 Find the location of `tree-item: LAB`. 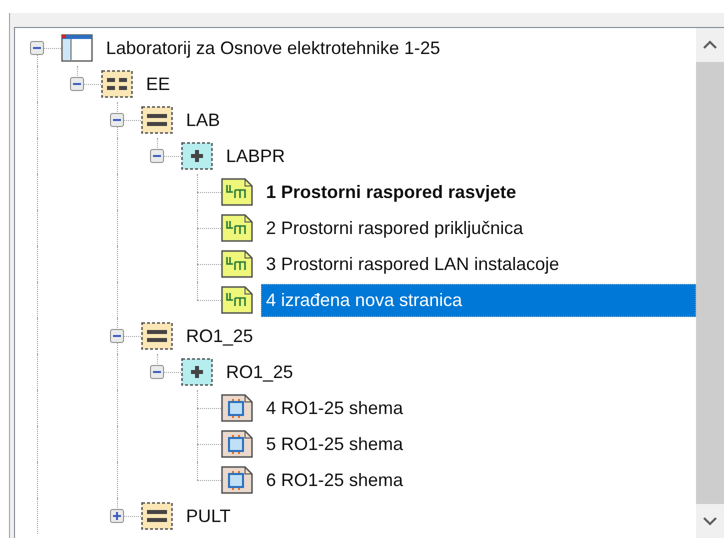

tree-item: LAB is located at coordinates (203, 120).